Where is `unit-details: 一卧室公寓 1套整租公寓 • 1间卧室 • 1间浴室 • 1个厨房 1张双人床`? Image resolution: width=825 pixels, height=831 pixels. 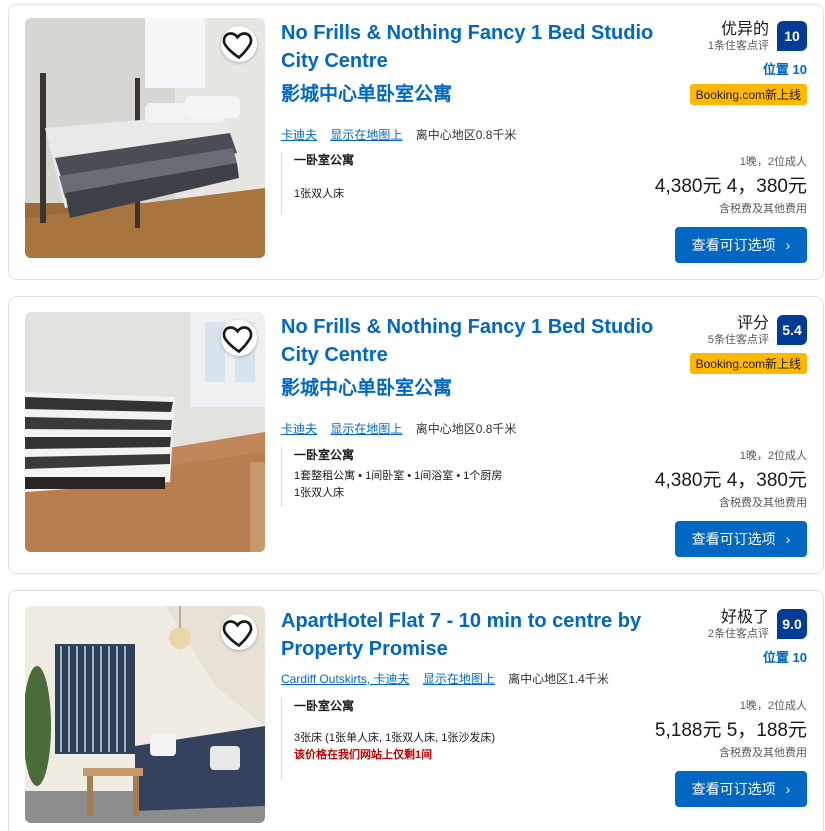
unit-details: 一卧室公寓 1套整租公寓 • 1间卧室 • 1间浴室 • 1个厨房 1张双人床 is located at coordinates (417, 477).